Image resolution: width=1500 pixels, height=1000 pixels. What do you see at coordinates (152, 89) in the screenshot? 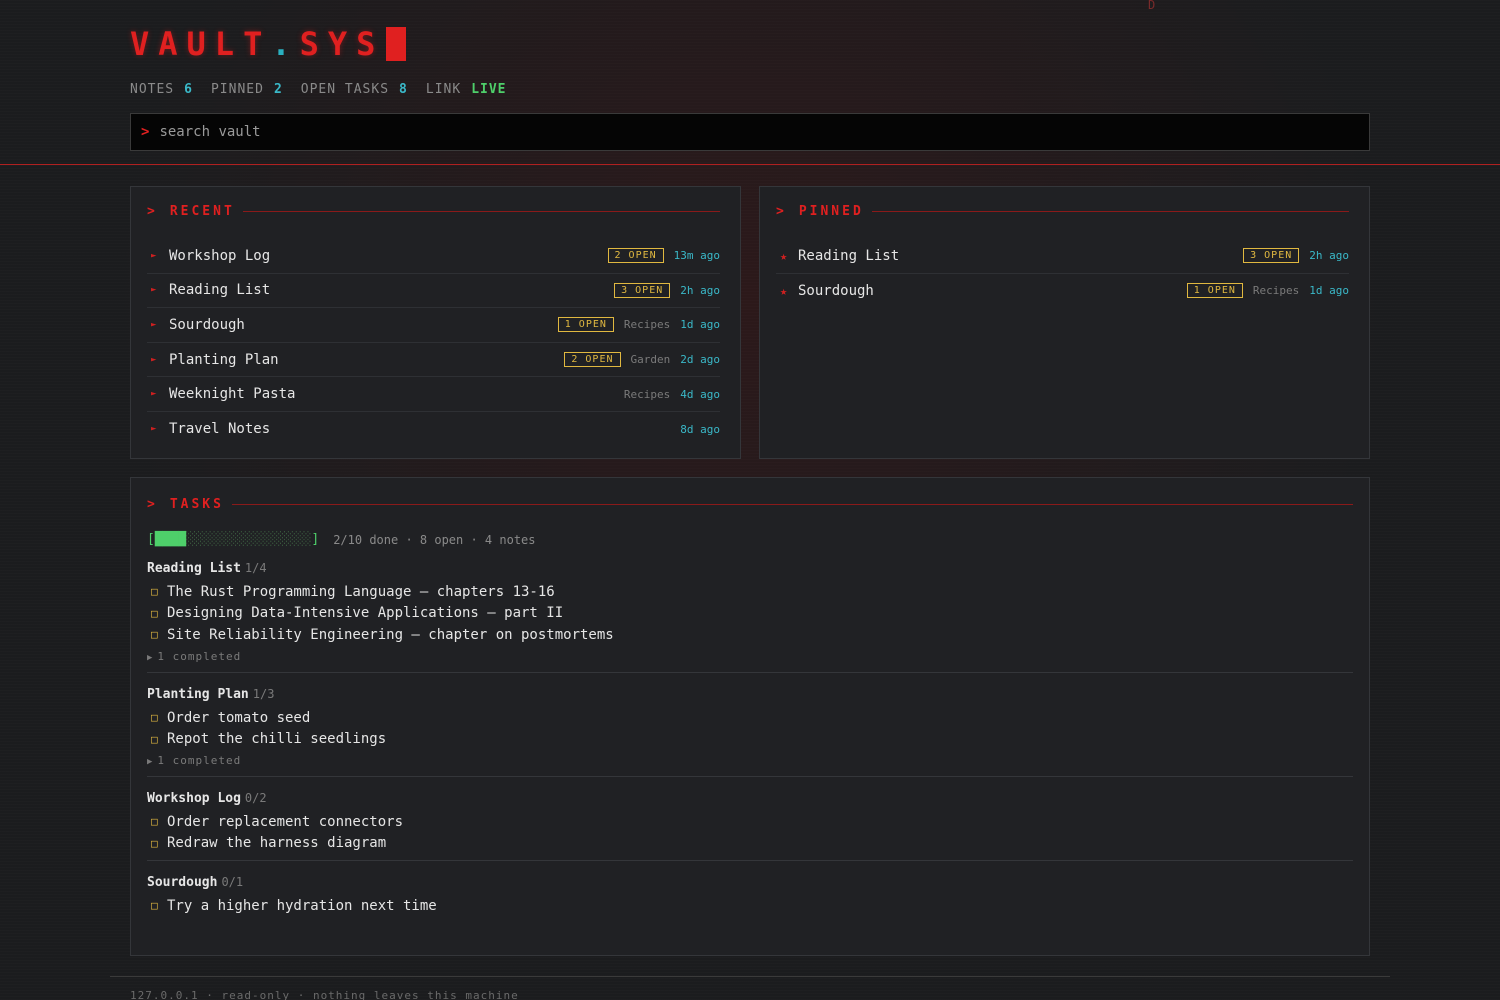
I see `stat-label: NOTES` at bounding box center [152, 89].